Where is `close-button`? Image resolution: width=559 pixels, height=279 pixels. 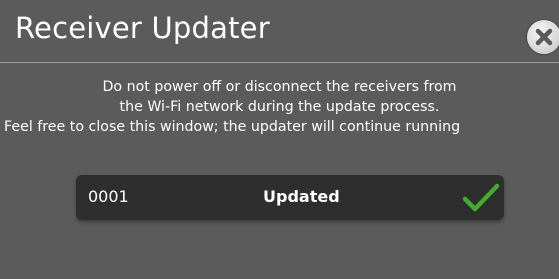
close-button is located at coordinates (543, 37).